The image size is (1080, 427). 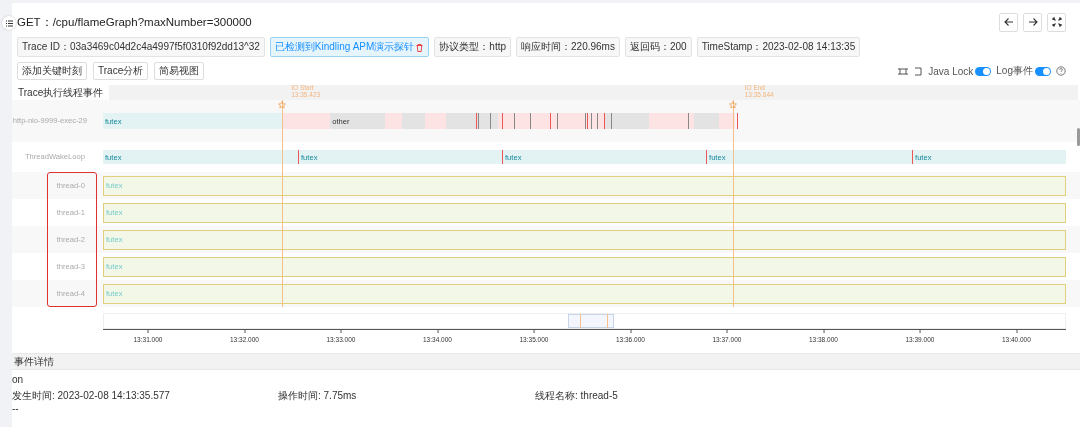 What do you see at coordinates (568, 47) in the screenshot?
I see `info-tag: 响应时间：220.96ms` at bounding box center [568, 47].